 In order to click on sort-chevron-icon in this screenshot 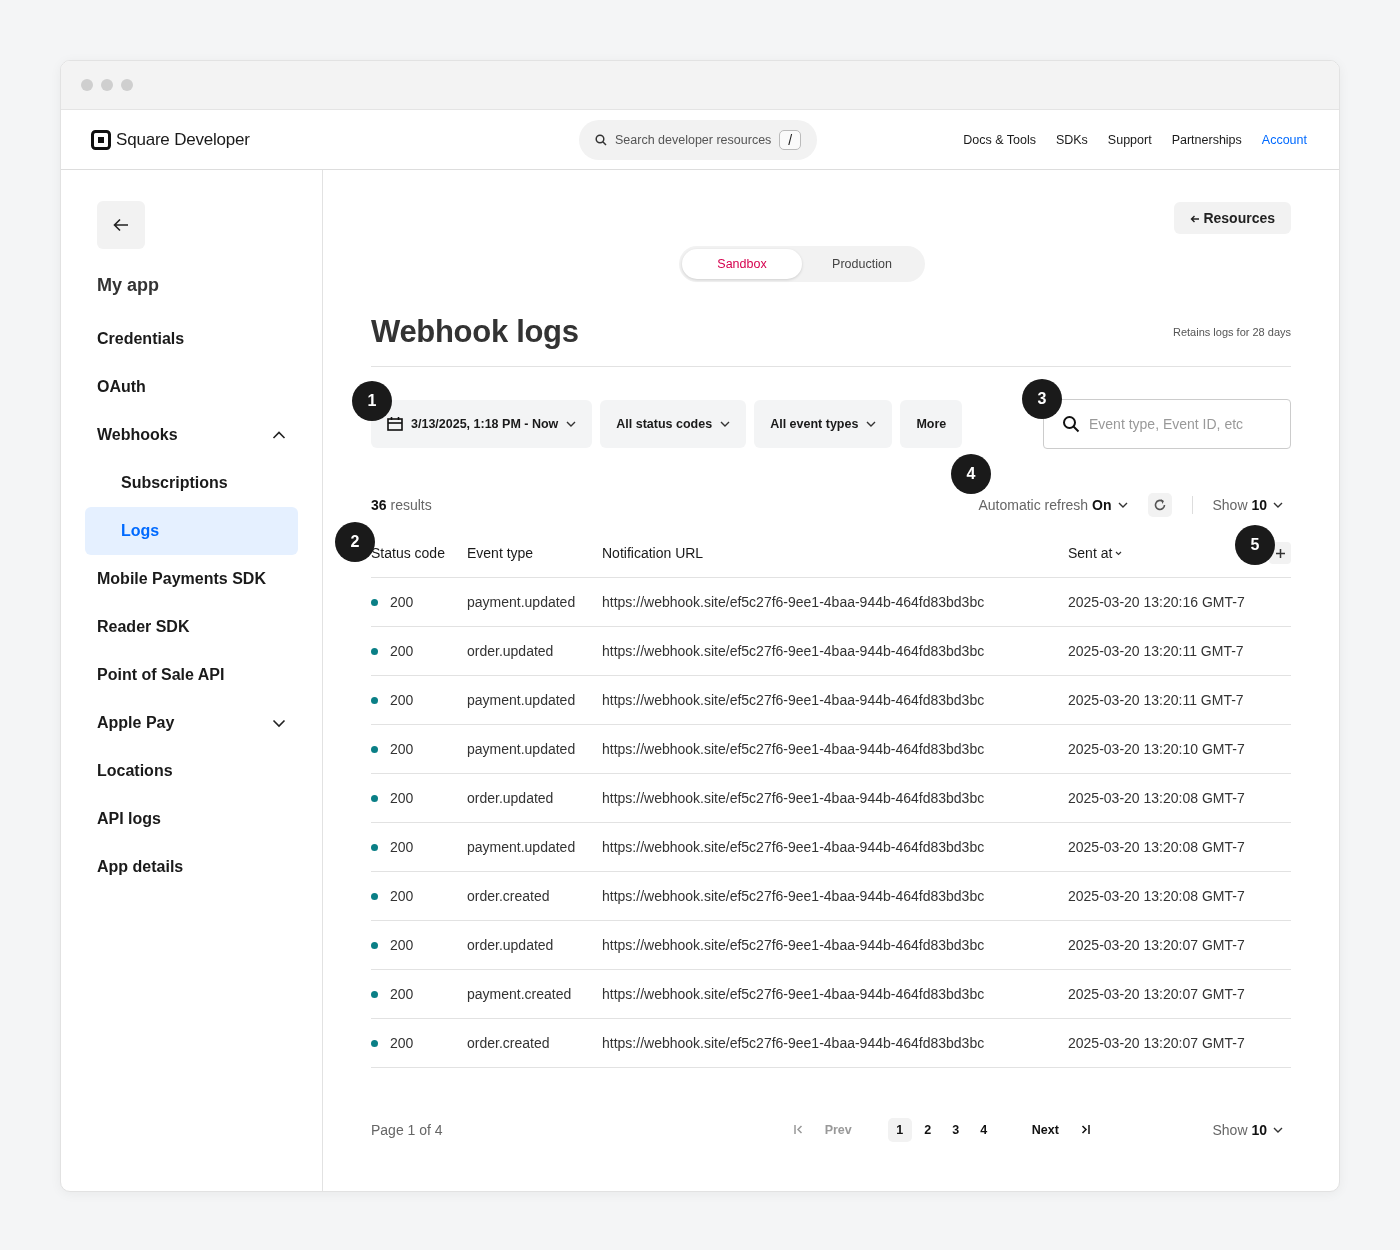, I will do `click(1119, 553)`.